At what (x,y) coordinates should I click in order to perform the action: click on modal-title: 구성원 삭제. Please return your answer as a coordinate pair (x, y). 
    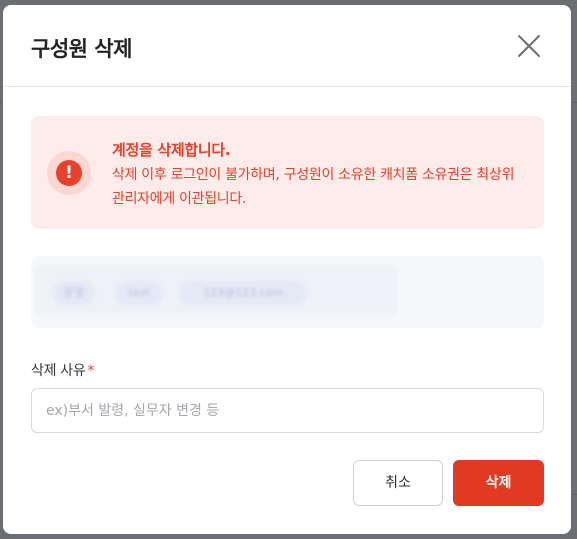
    Looking at the image, I should click on (81, 49).